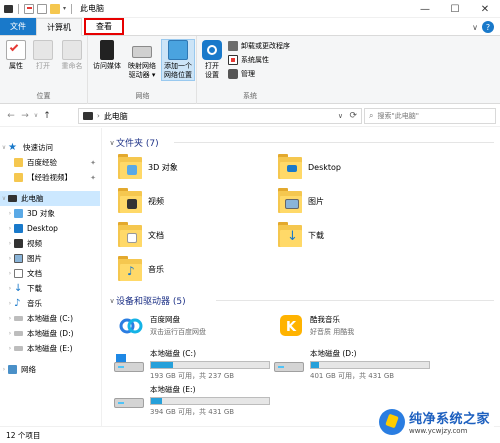 This screenshot has height=443, width=500. What do you see at coordinates (50, 177) in the screenshot?
I see `nav-item-experience-video: 【经验视频】 ✦` at bounding box center [50, 177].